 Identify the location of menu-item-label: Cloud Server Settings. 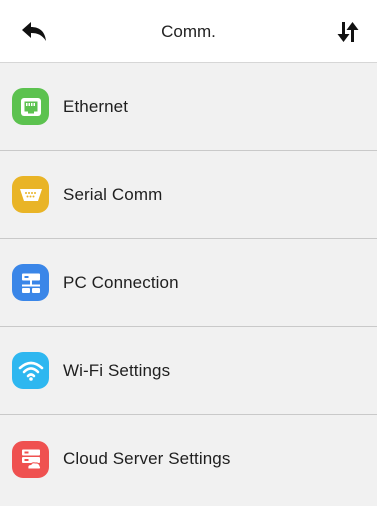
(147, 458).